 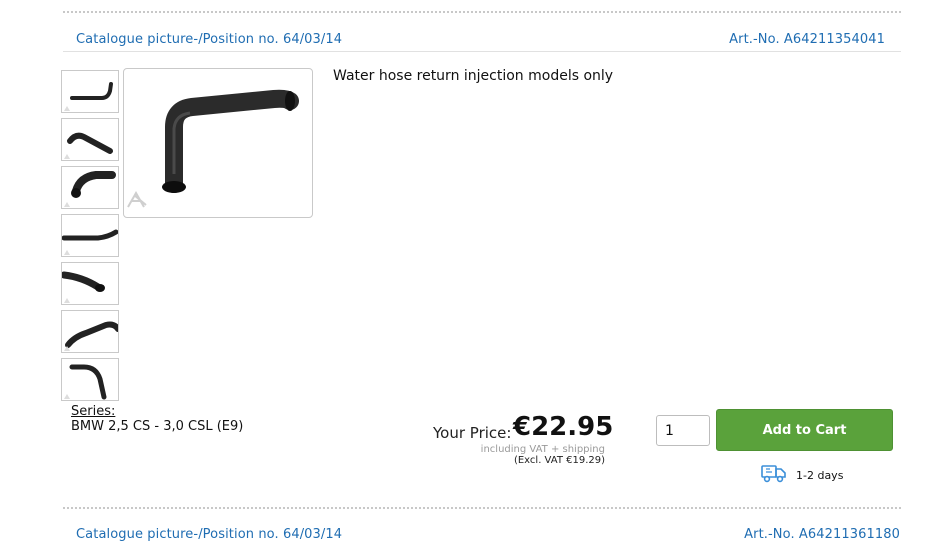 What do you see at coordinates (157, 426) in the screenshot?
I see `series-value: BMW 2,5 CS - 3,0 CSL (E9)` at bounding box center [157, 426].